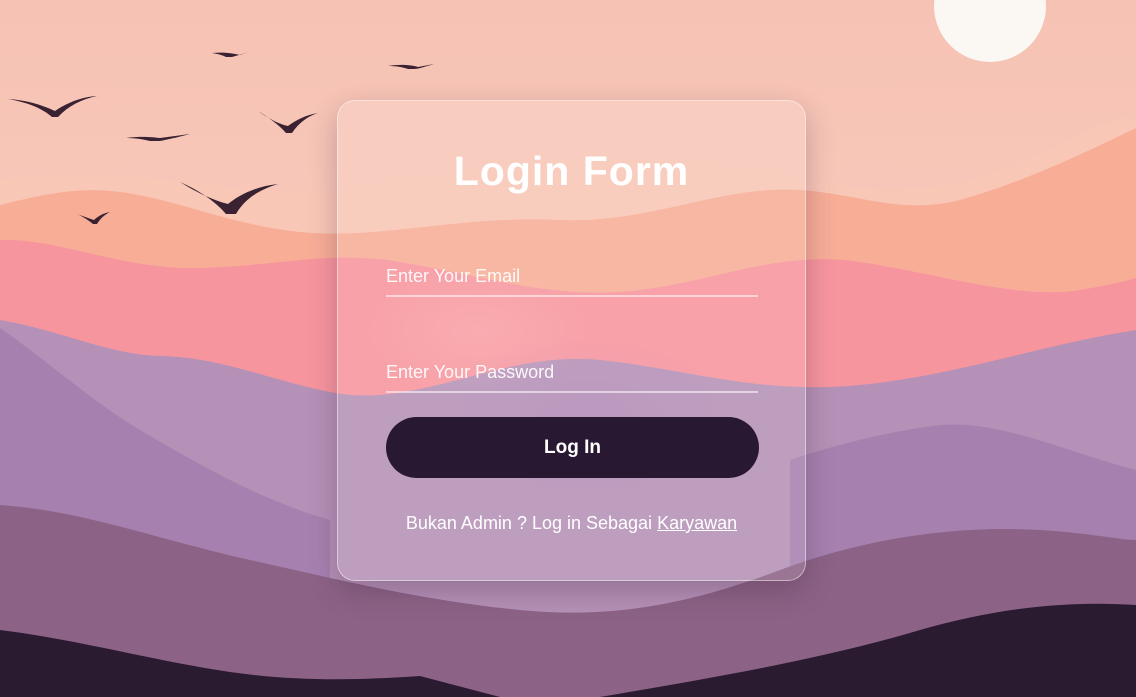 This screenshot has height=697, width=1136. What do you see at coordinates (531, 523) in the screenshot?
I see `footer-prefix-text: Bukan Admin ? Log in Sebagai` at bounding box center [531, 523].